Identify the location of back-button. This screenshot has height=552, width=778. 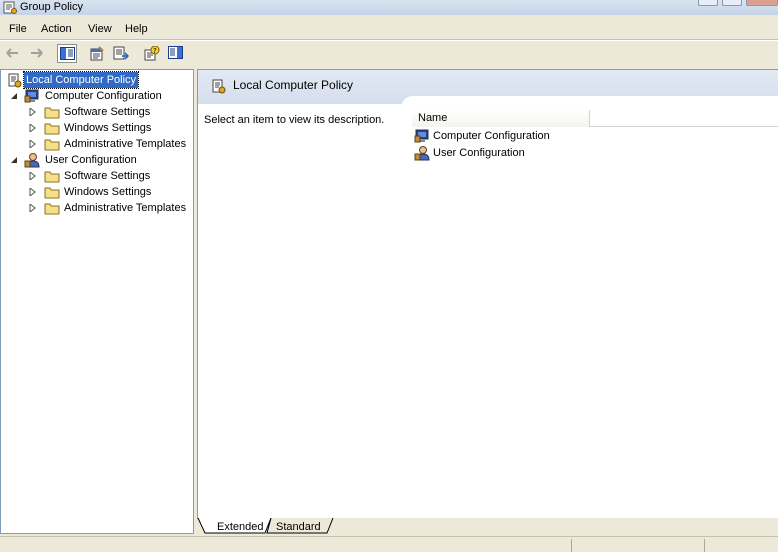
(13, 53).